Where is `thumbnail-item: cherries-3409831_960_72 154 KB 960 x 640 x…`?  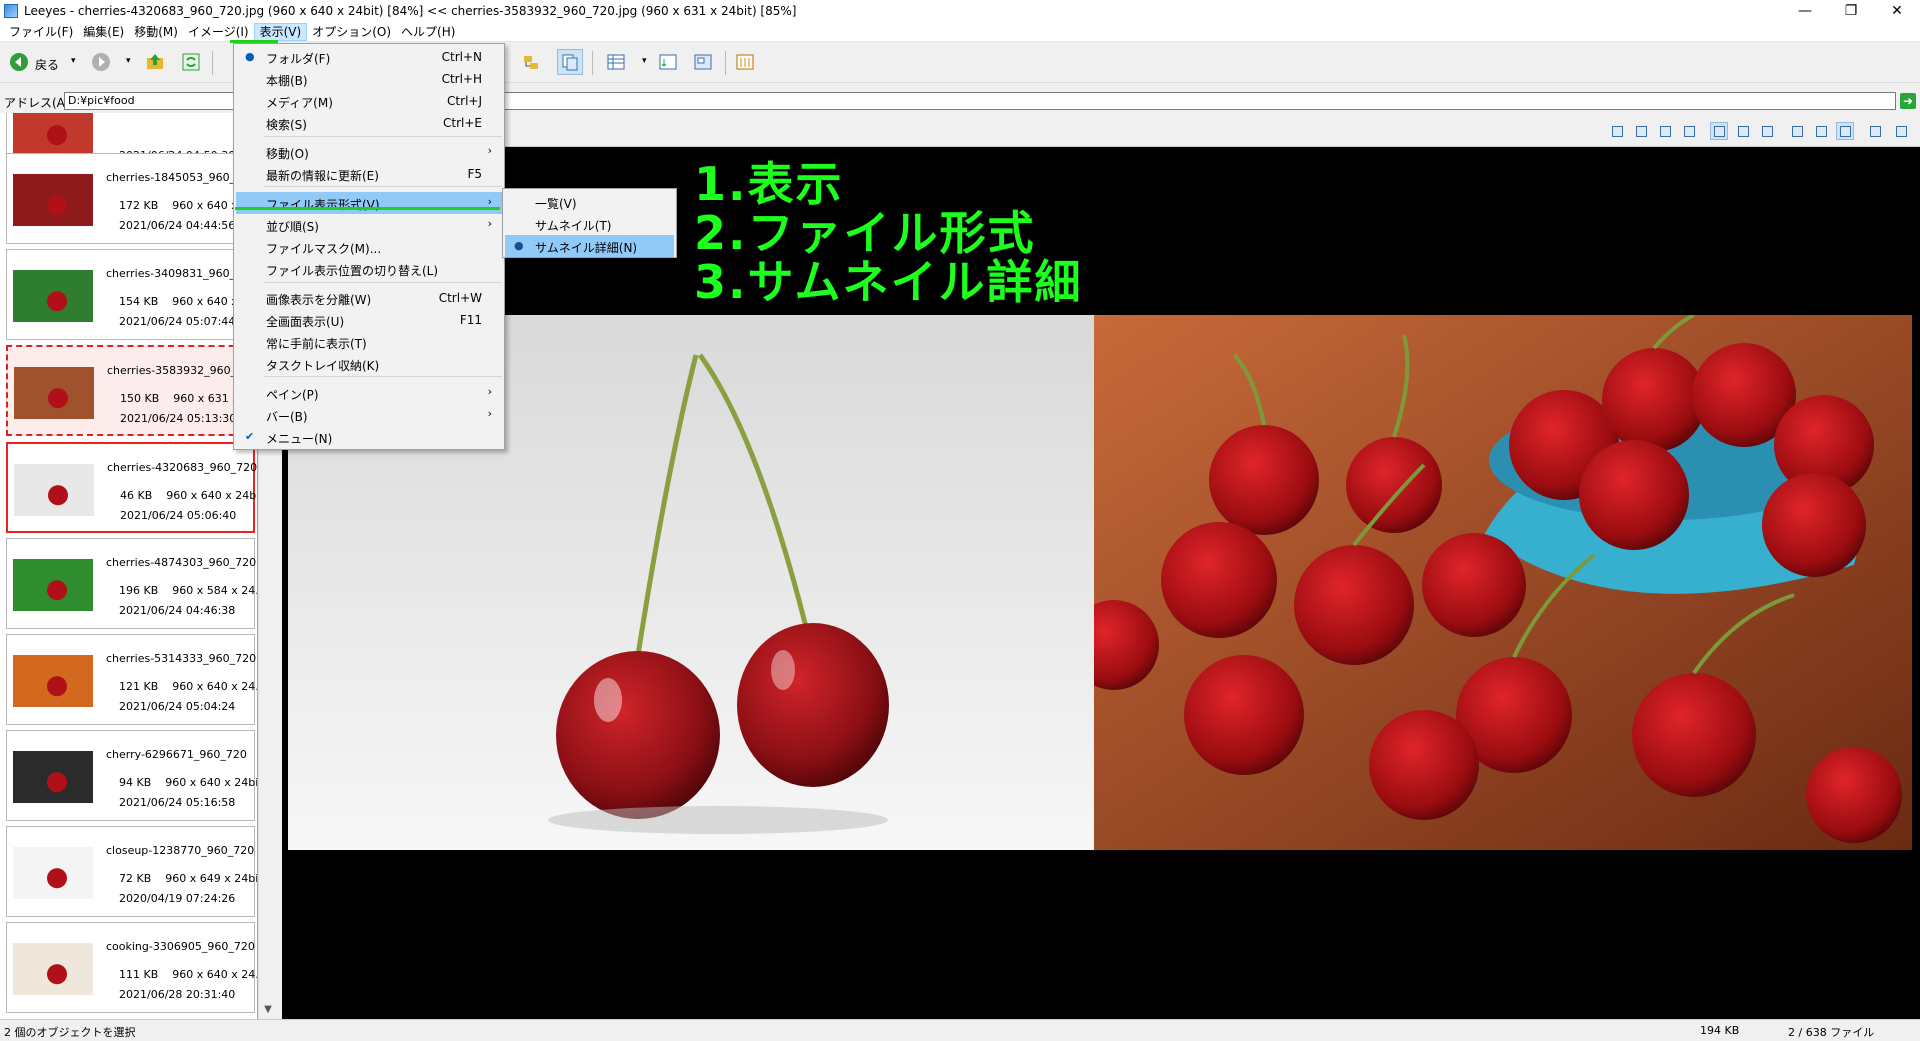 thumbnail-item: cherries-3409831_960_72 154 KB 960 x 640 x… is located at coordinates (130, 294).